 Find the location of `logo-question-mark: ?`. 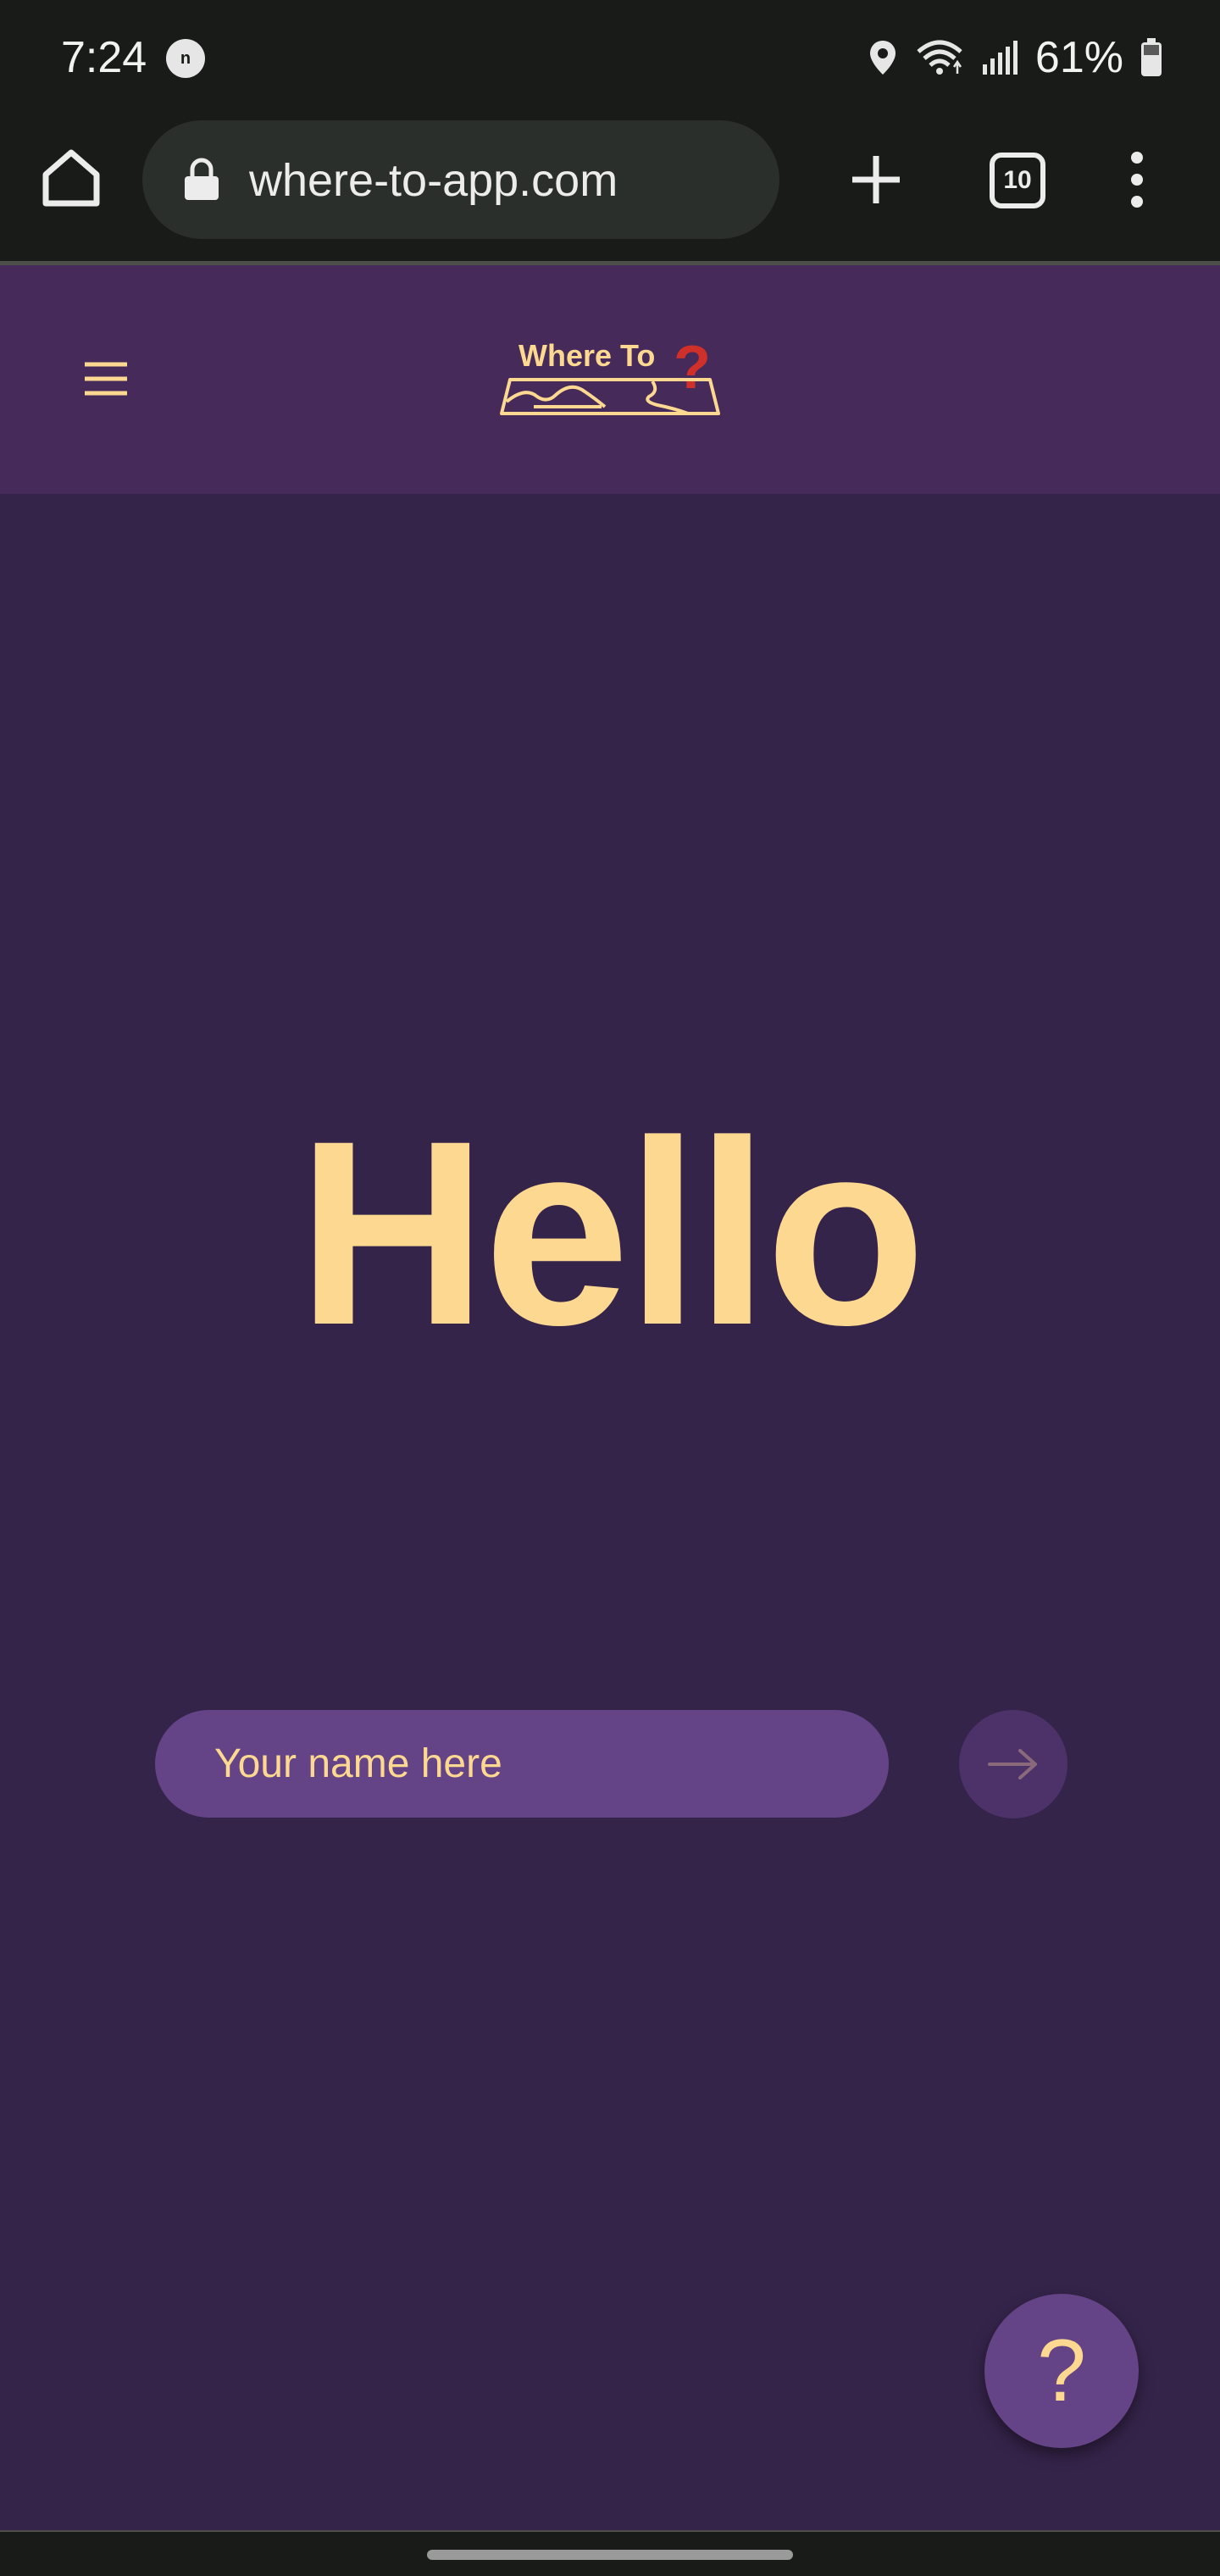

logo-question-mark: ? is located at coordinates (692, 369).